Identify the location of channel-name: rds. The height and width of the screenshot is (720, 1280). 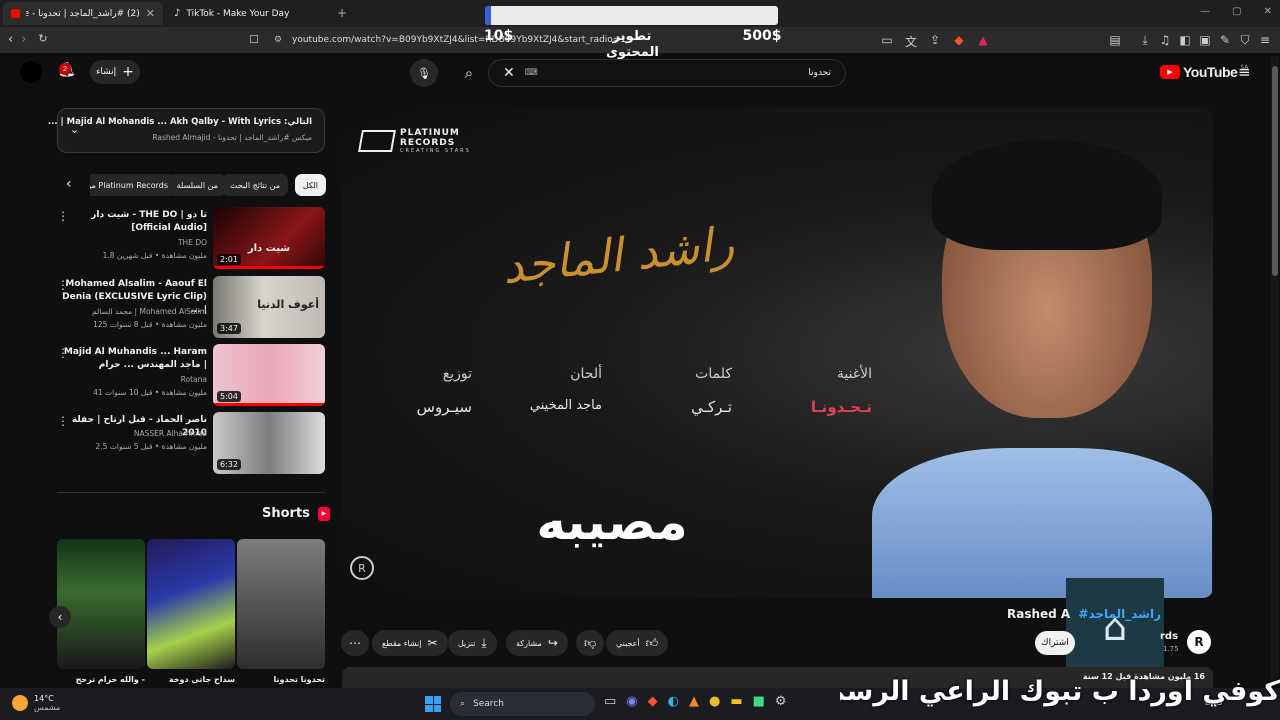
(1169, 636).